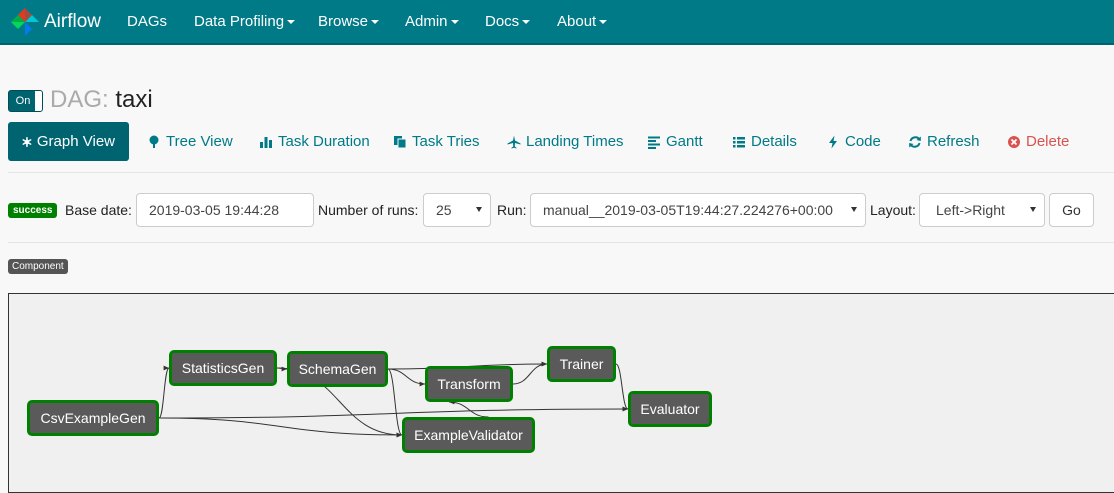  I want to click on run-label: Run:, so click(512, 210).